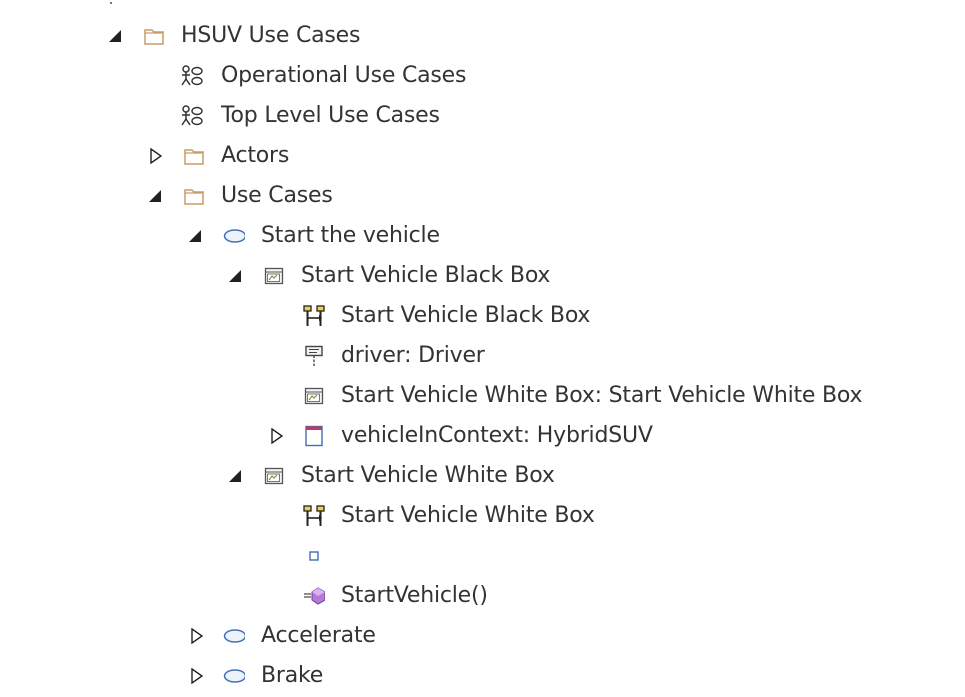 The image size is (965, 697). Describe the element at coordinates (314, 356) in the screenshot. I see `lifeline-icon` at that location.